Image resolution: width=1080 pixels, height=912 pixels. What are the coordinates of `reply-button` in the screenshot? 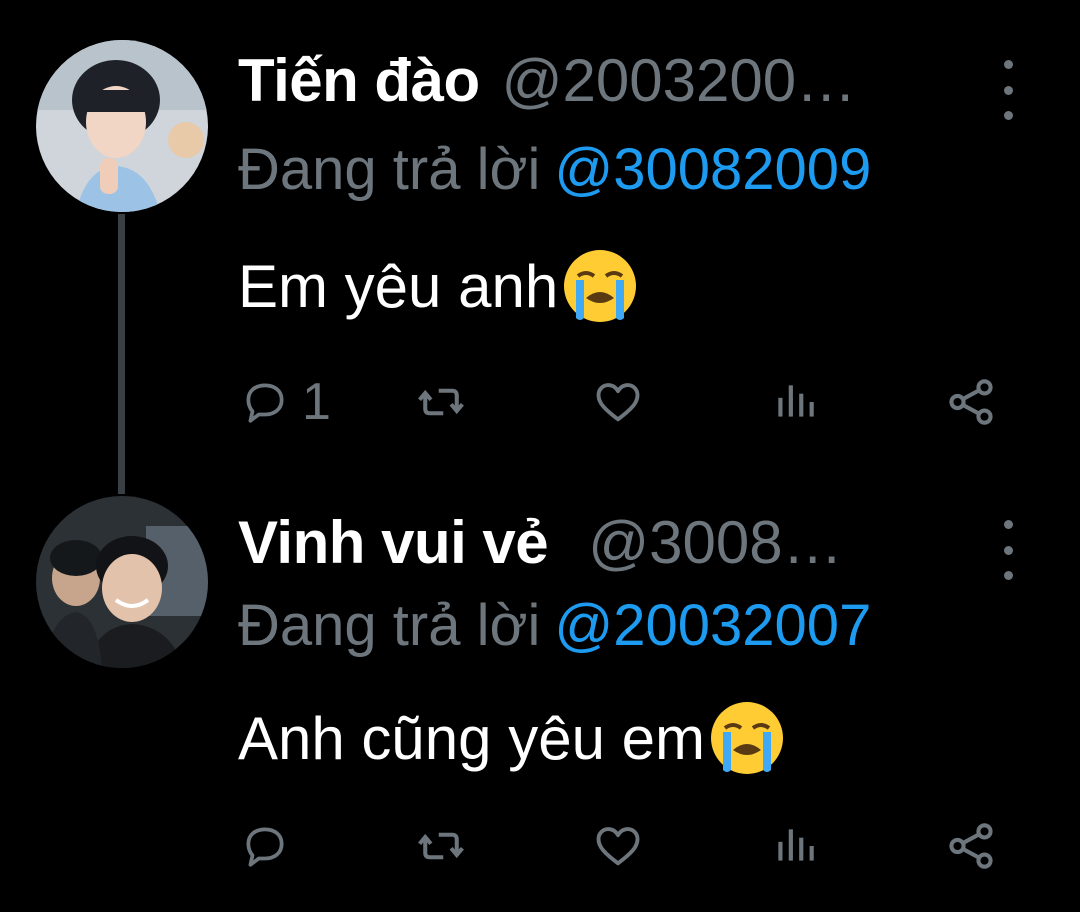 It's located at (271, 846).